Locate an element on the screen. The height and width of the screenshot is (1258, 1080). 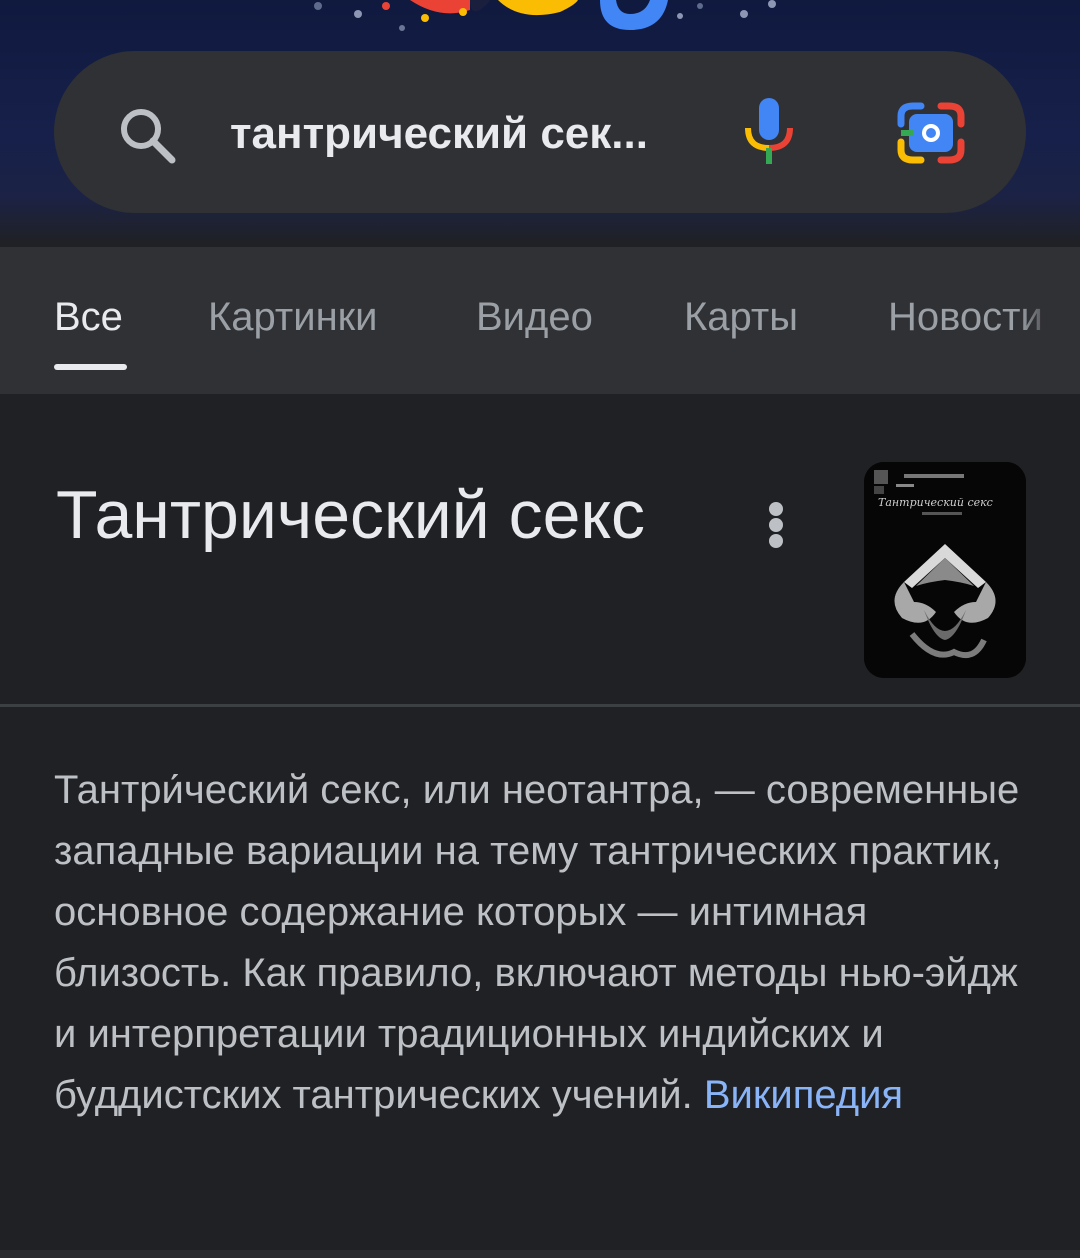
search-tabs: Все Картинки Видео Карты Новости is located at coordinates (540, 320).